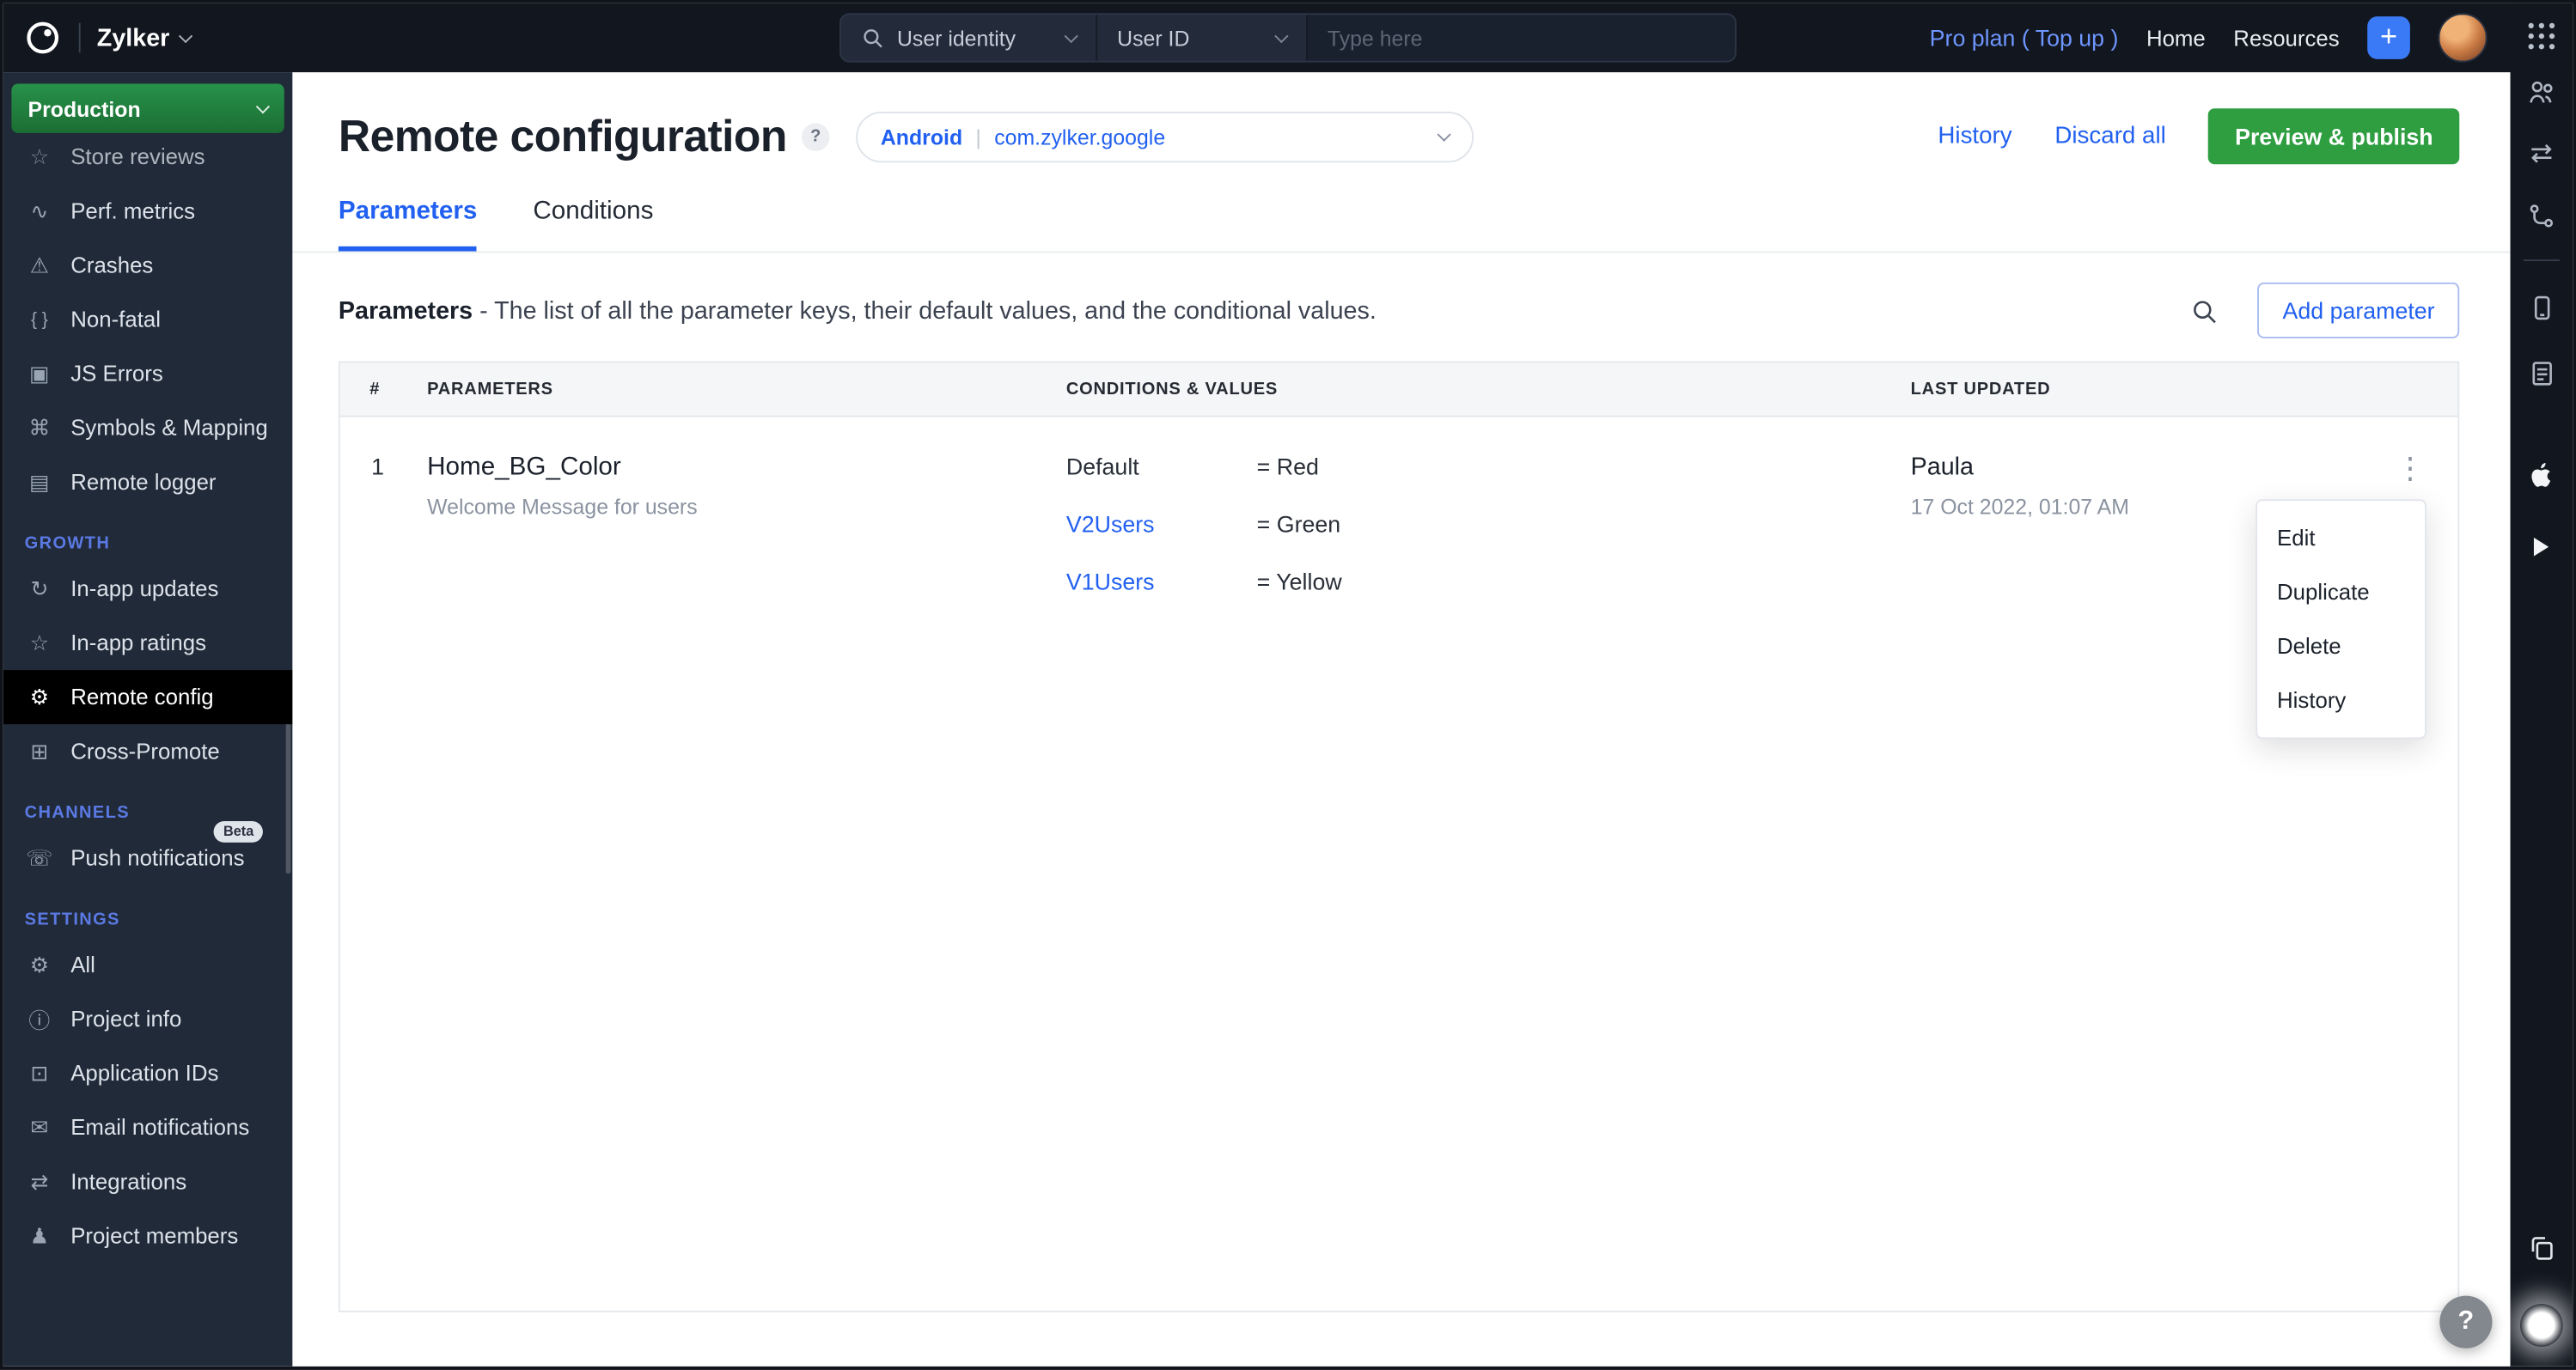 The width and height of the screenshot is (2576, 1370). What do you see at coordinates (145, 751) in the screenshot?
I see `sidebar-item-label: Cross-Promote` at bounding box center [145, 751].